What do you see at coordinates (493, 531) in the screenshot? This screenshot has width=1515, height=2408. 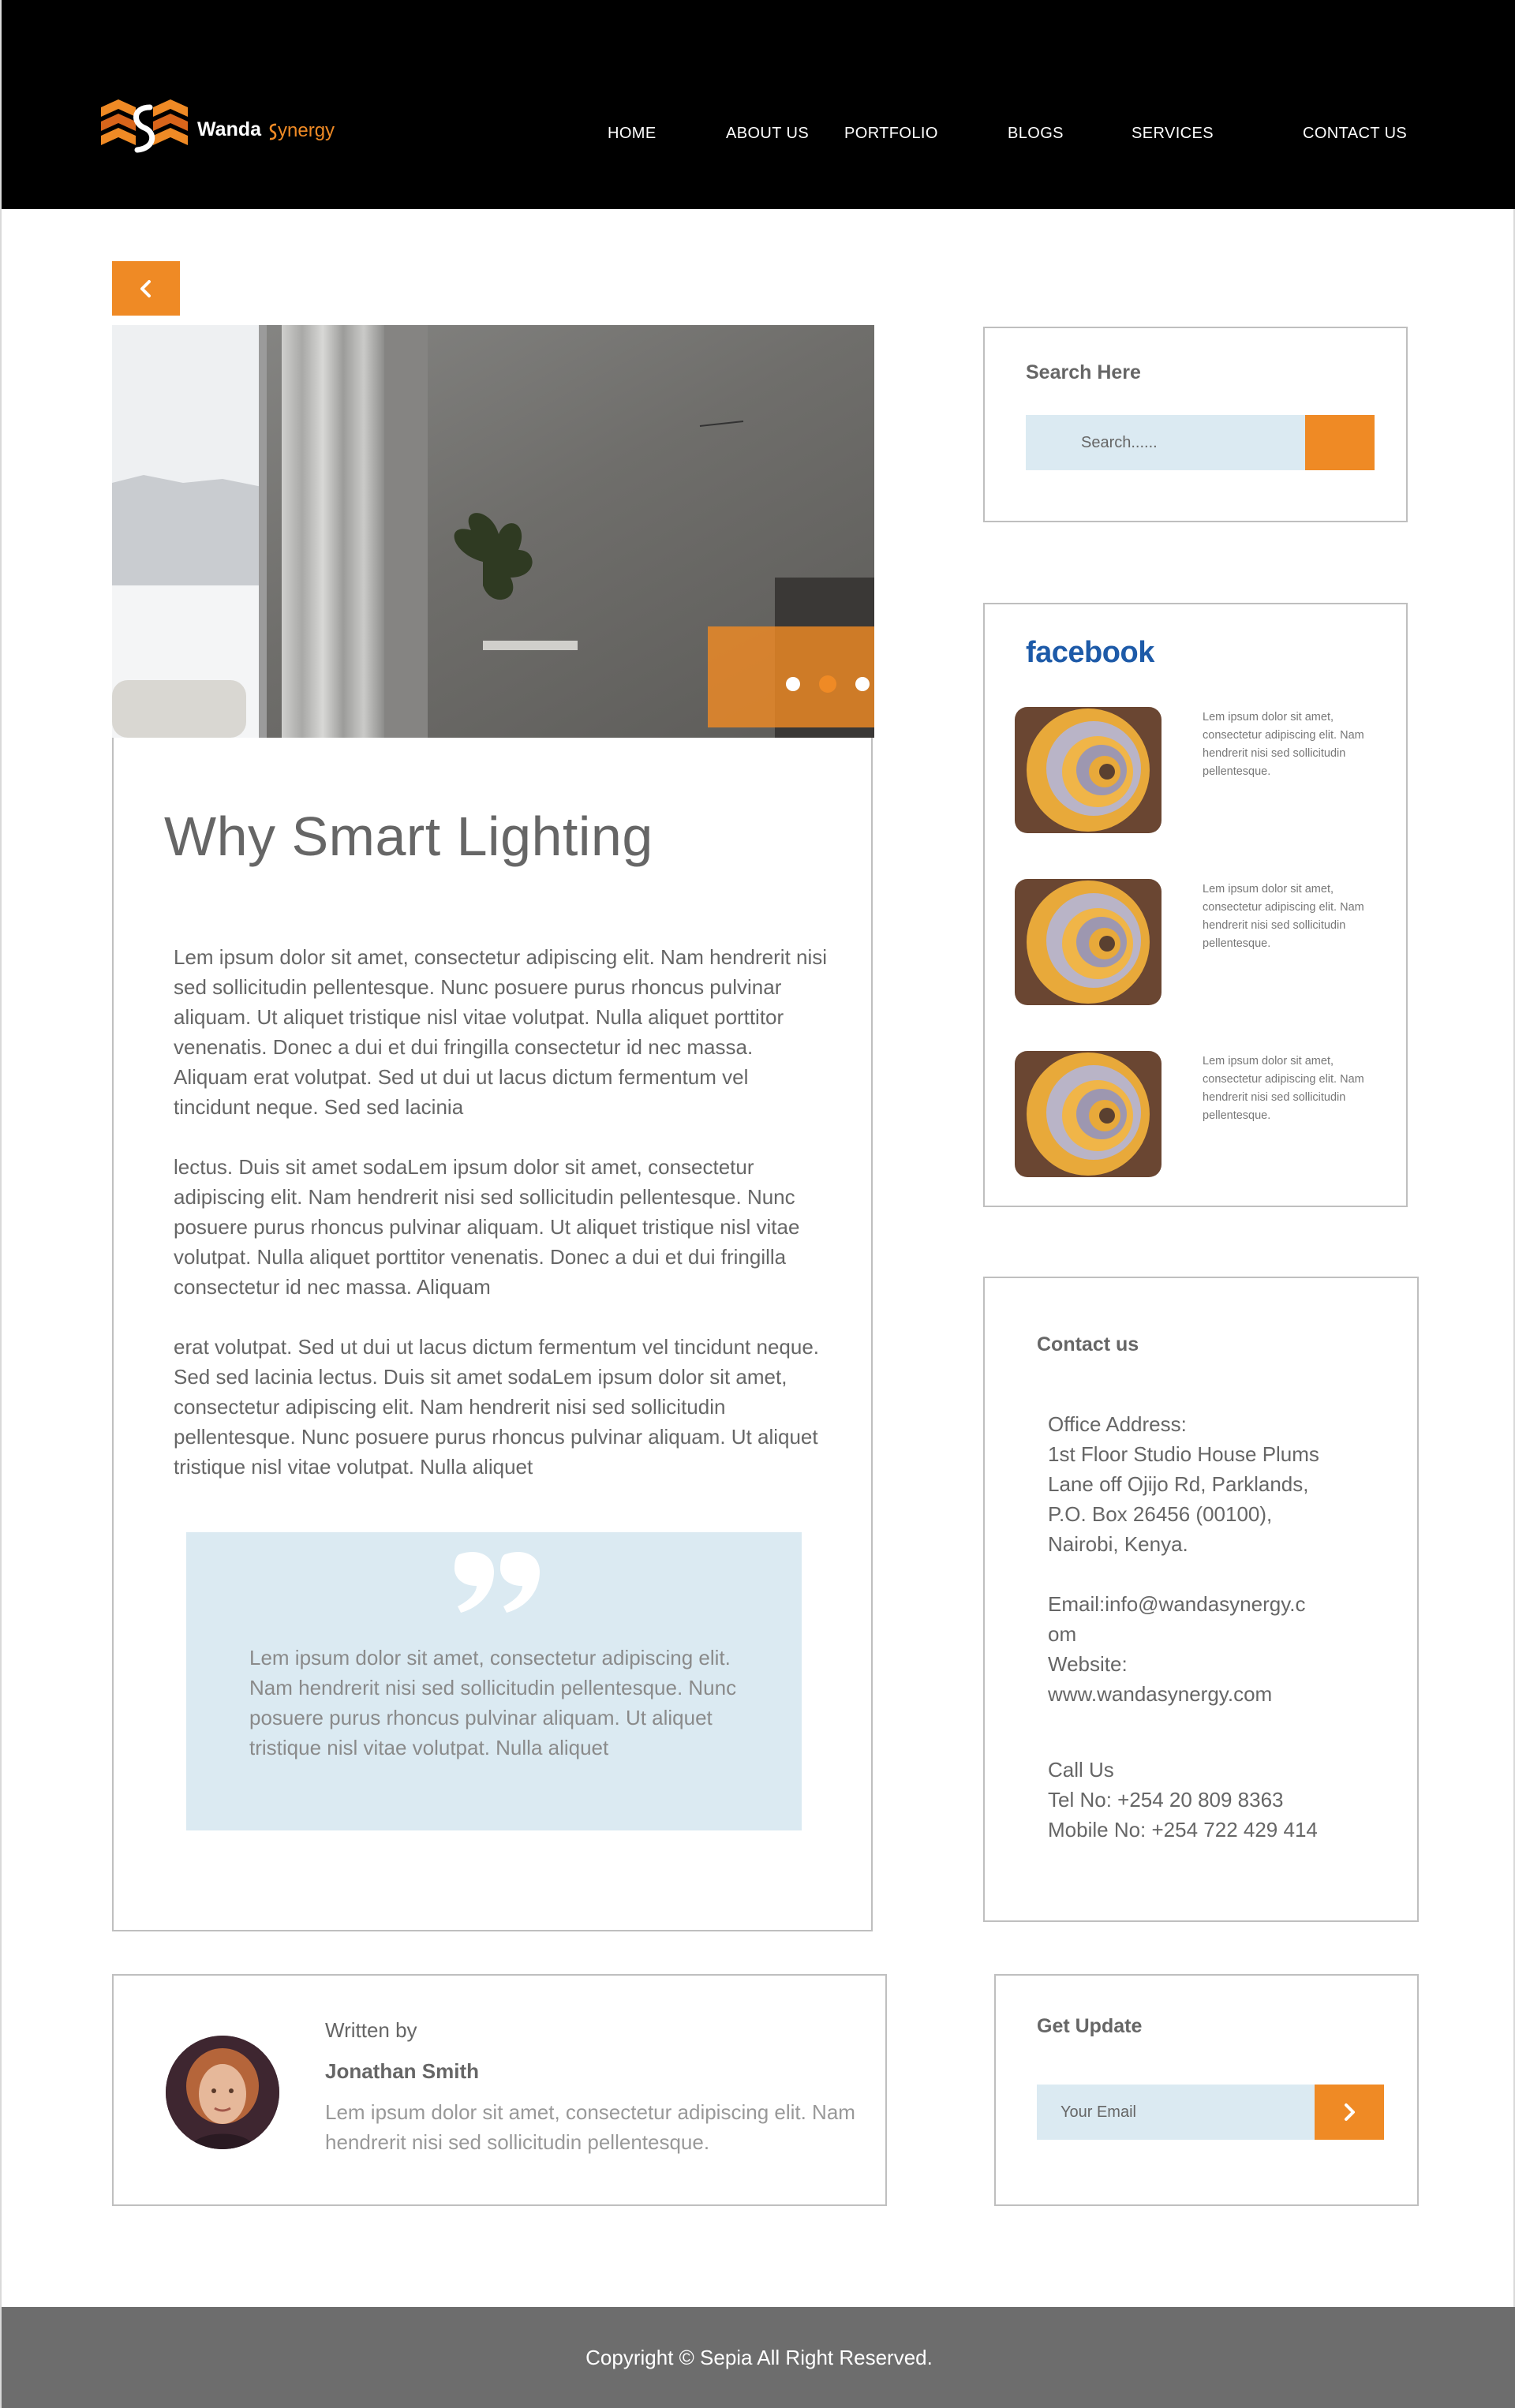 I see `hero-slider` at bounding box center [493, 531].